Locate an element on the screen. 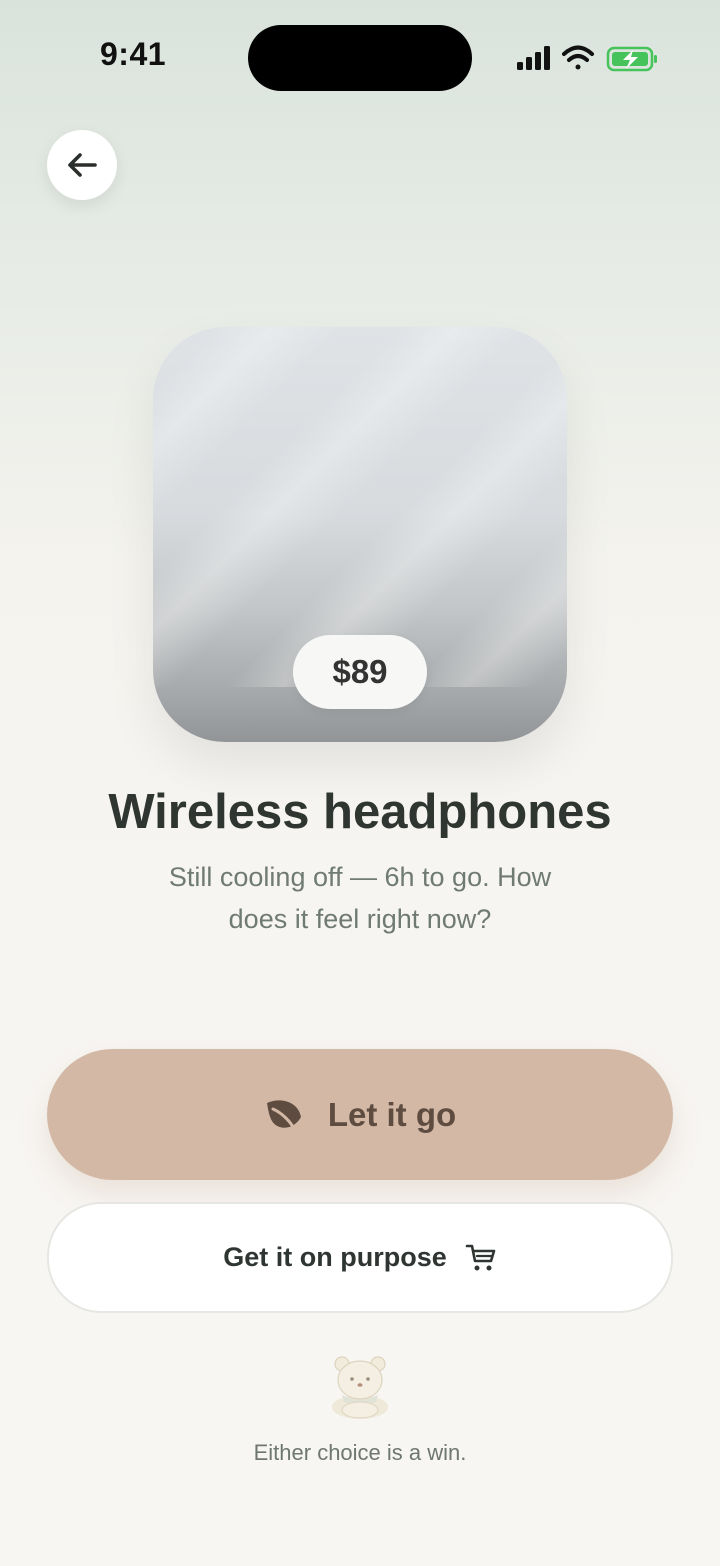 The image size is (720, 1566). status-time: 9:41 is located at coordinates (133, 54).